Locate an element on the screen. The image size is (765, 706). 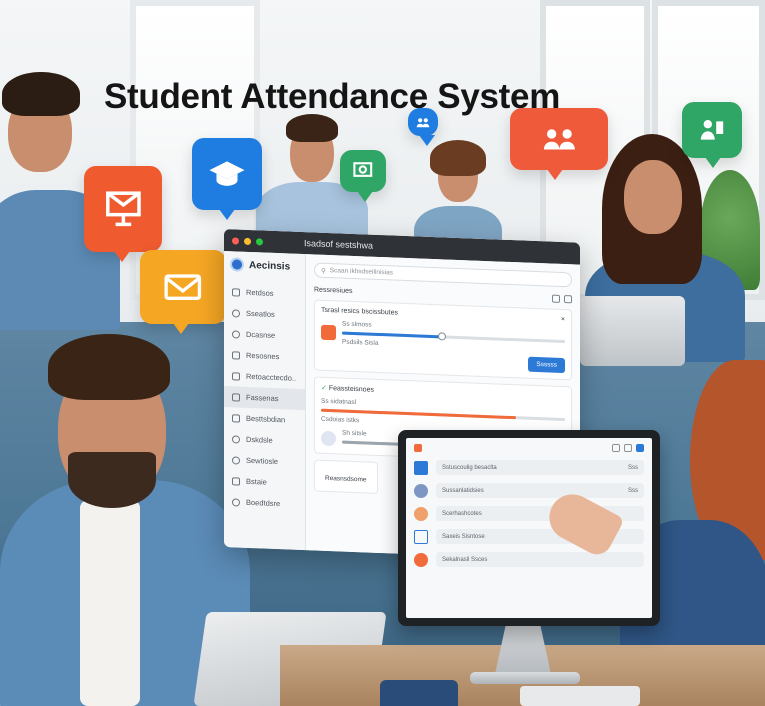
group-icon is located at coordinates (423, 127).